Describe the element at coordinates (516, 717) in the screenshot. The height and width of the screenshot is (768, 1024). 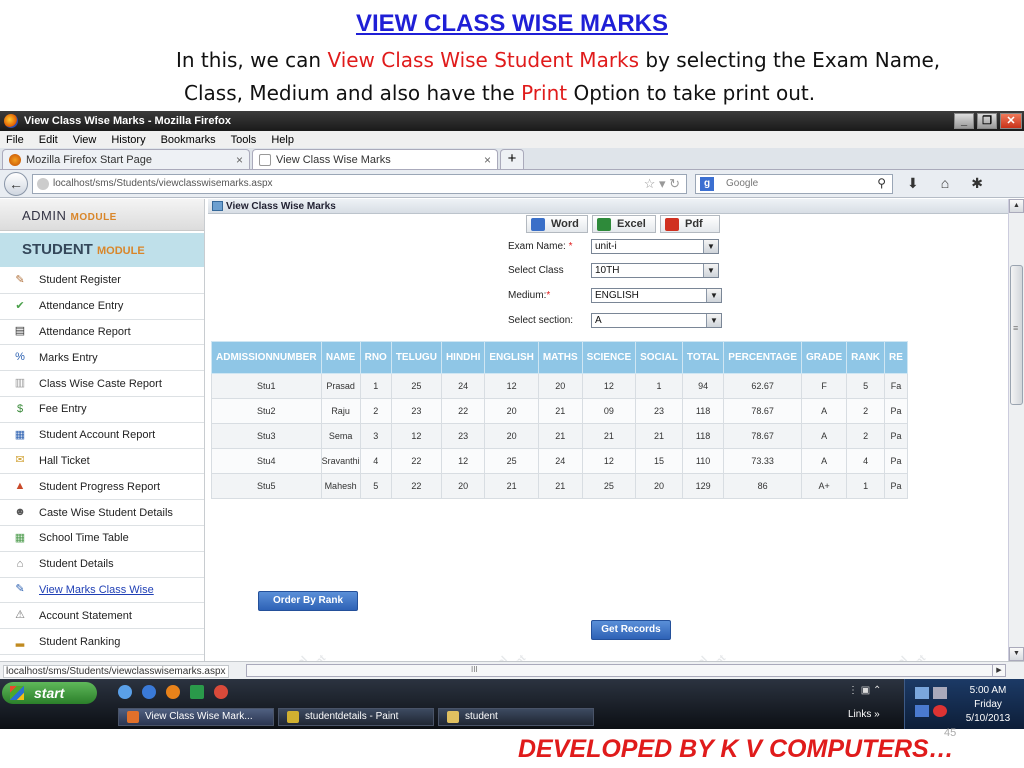
I see `taskbar-item-folder: student` at that location.